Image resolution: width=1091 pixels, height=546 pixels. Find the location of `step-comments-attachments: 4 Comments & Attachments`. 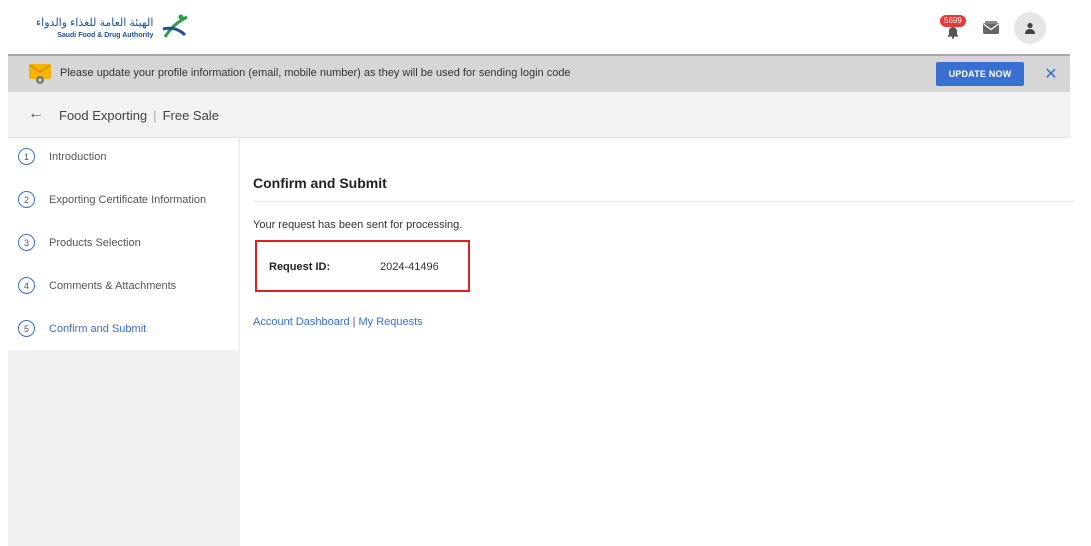

step-comments-attachments: 4 Comments & Attachments is located at coordinates (97, 285).